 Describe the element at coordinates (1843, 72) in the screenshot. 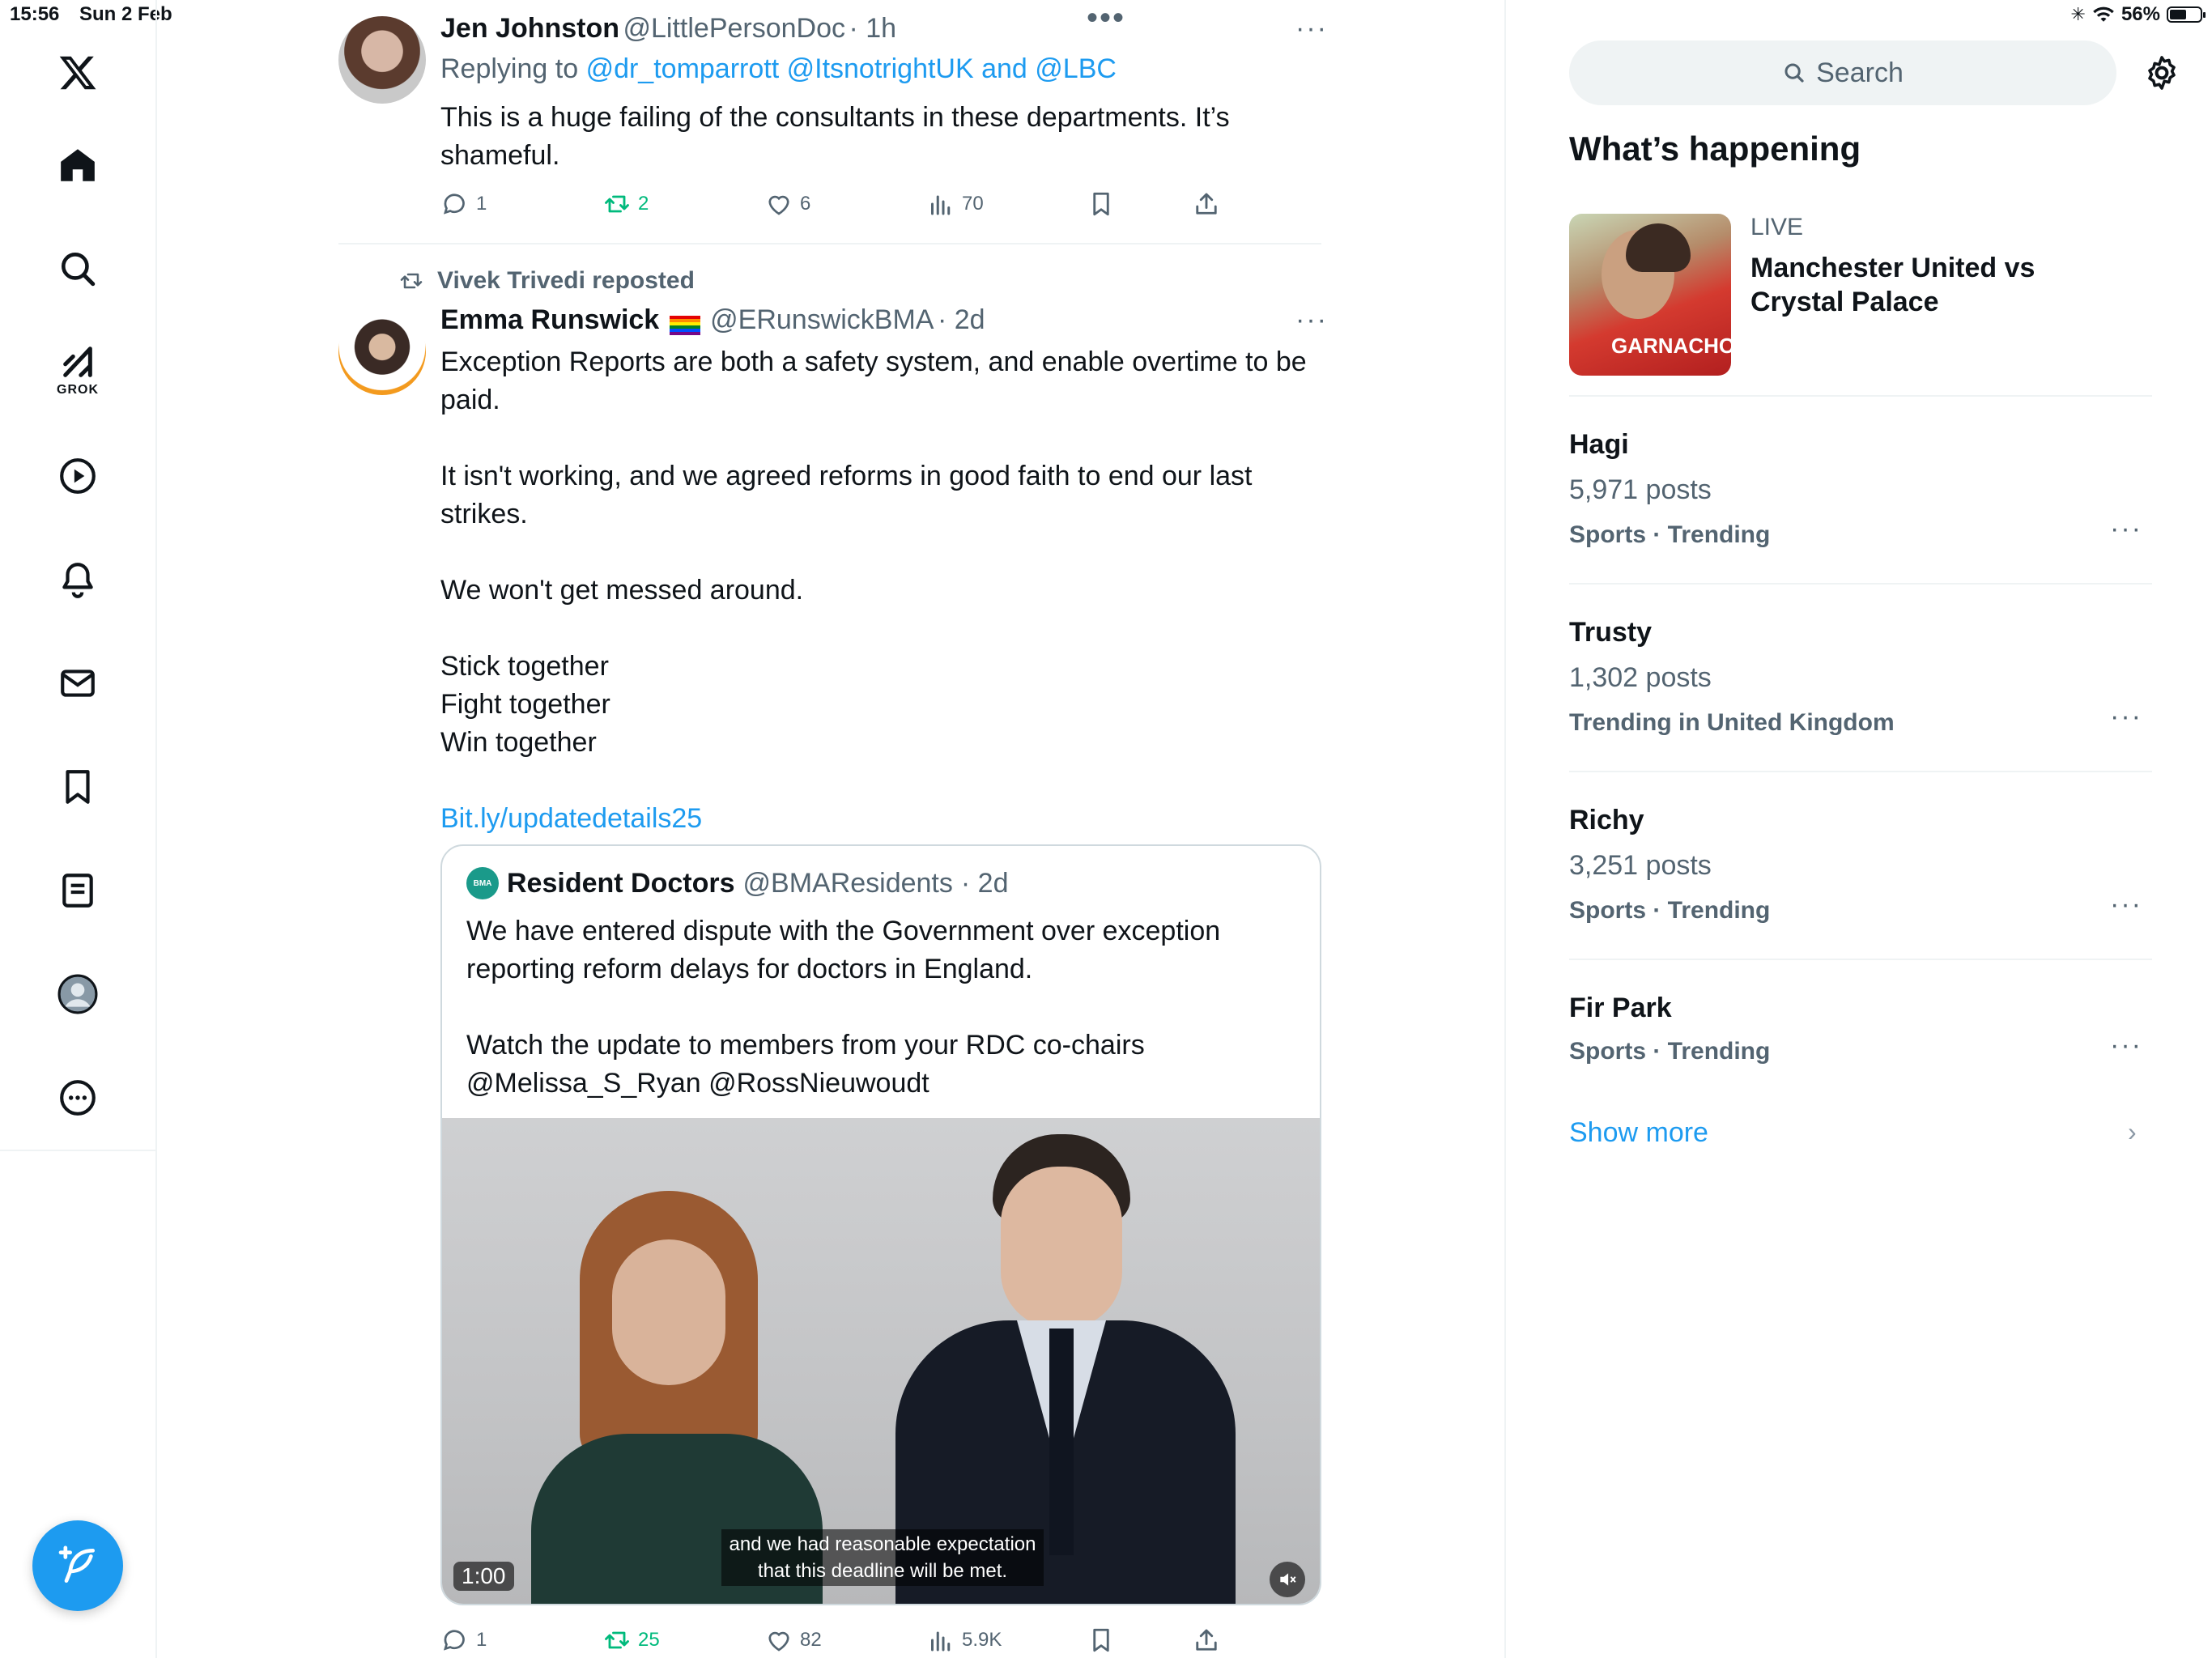

I see `search-input: Search` at that location.